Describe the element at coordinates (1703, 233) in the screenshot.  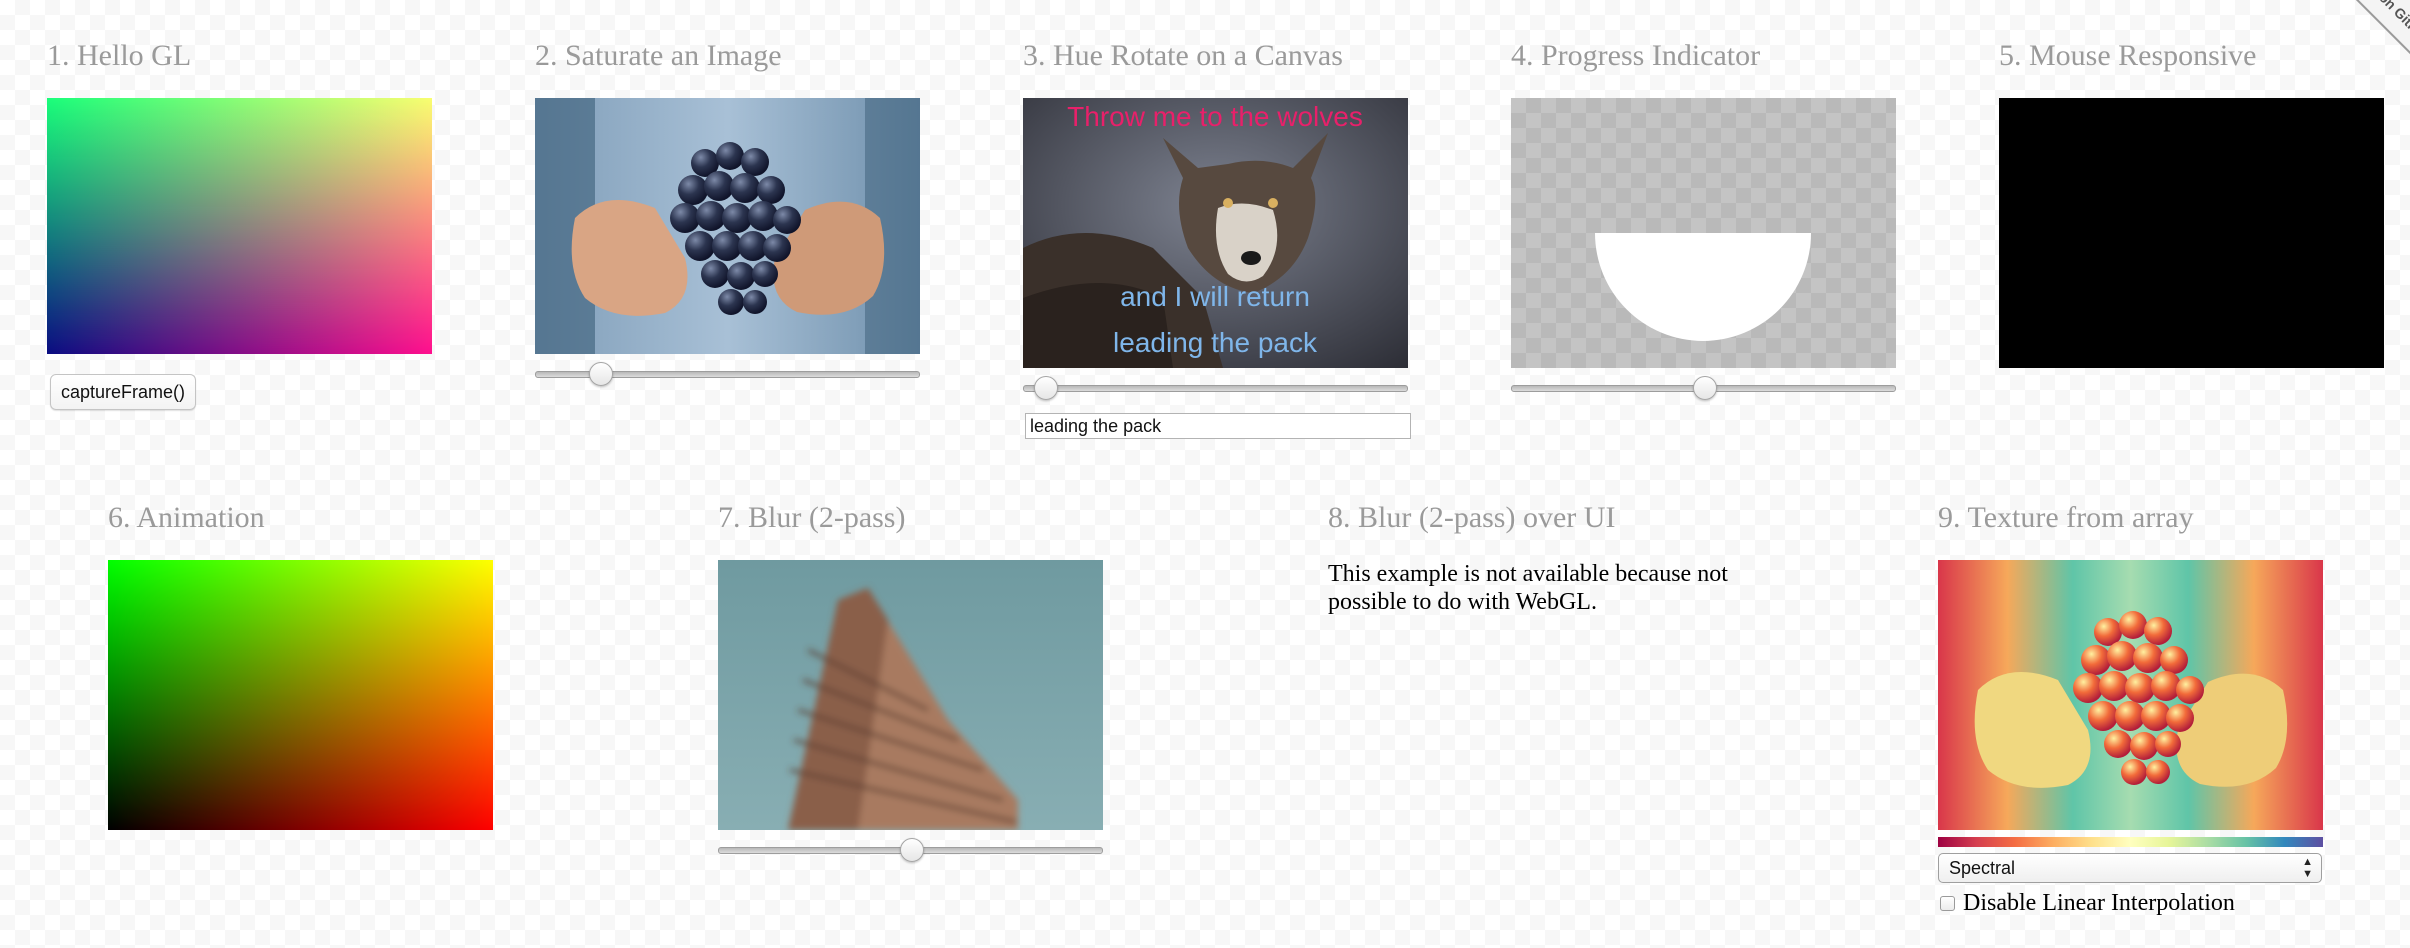
I see `progress-canvas` at that location.